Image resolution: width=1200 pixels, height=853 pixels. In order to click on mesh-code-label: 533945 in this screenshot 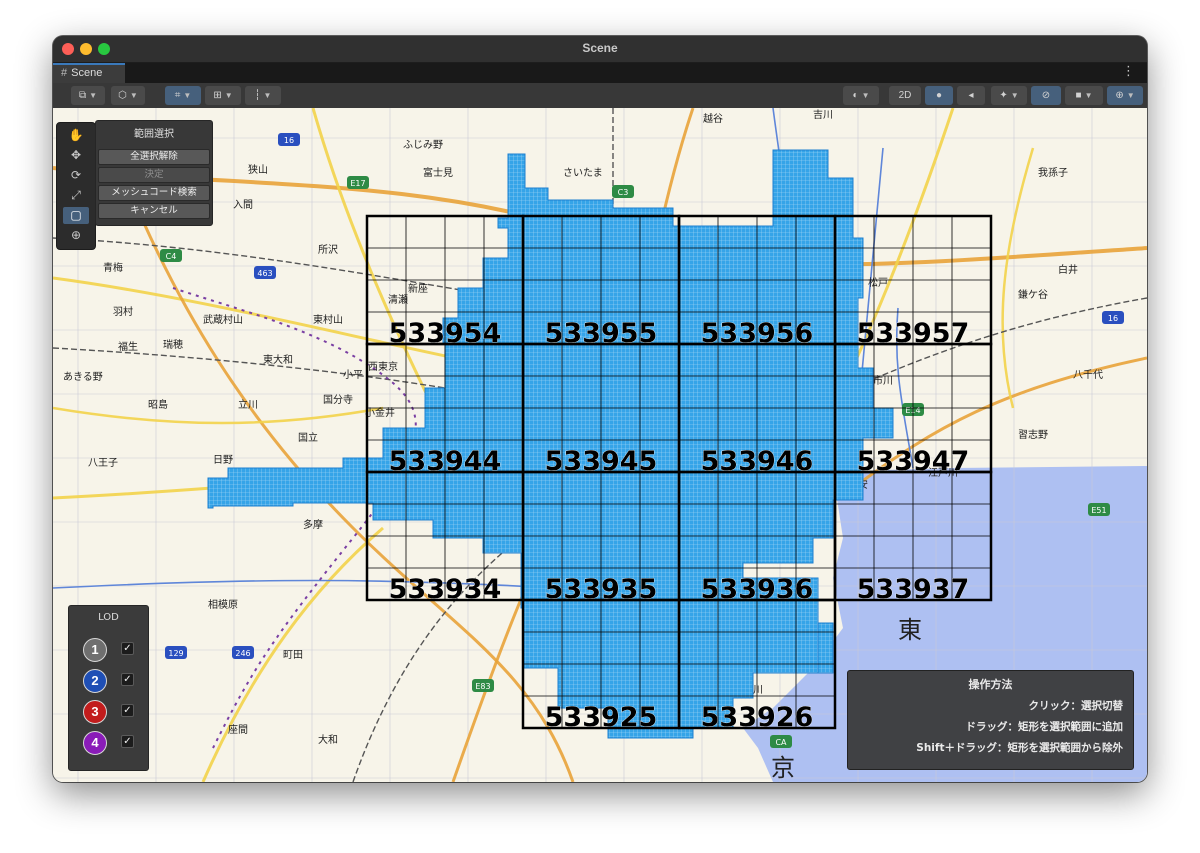, I will do `click(601, 461)`.